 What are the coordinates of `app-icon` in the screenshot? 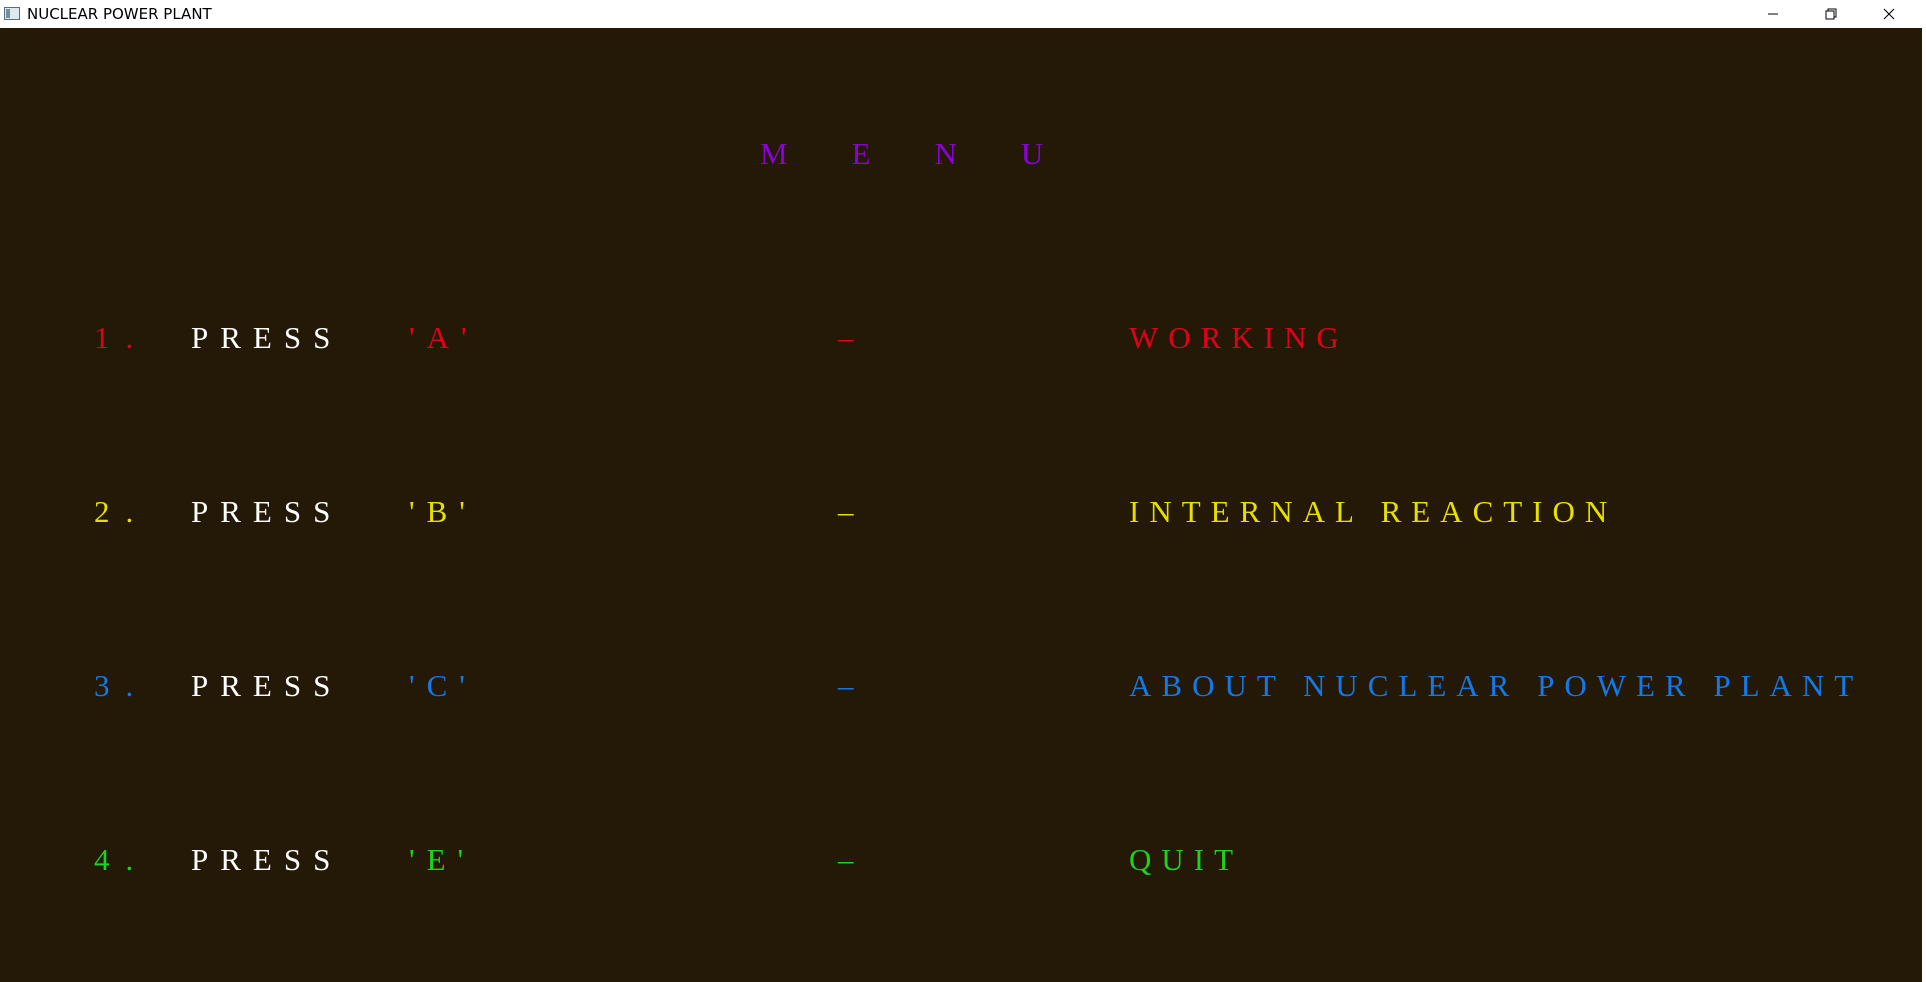 It's located at (12, 13).